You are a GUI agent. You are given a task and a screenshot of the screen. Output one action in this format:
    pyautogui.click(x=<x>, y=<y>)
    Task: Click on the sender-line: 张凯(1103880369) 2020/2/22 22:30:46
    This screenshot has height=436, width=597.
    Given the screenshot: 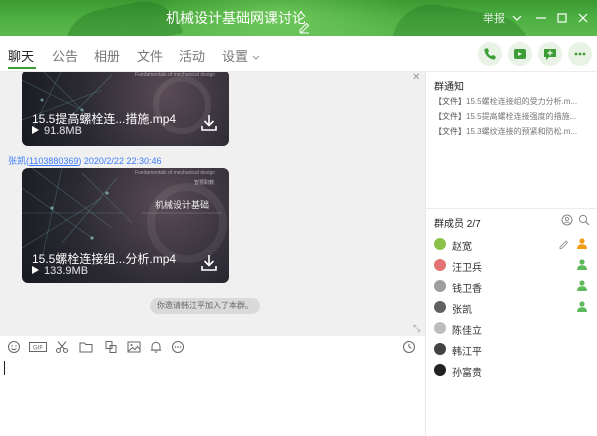 What is the action you would take?
    pyautogui.click(x=85, y=161)
    